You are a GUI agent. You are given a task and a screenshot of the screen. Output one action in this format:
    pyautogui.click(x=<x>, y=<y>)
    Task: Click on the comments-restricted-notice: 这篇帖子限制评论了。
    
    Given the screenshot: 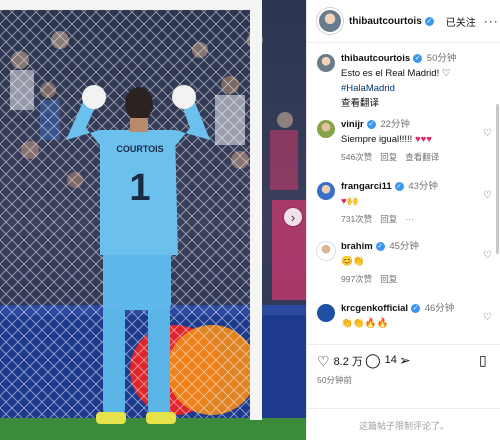 What is the action you would take?
    pyautogui.click(x=403, y=424)
    